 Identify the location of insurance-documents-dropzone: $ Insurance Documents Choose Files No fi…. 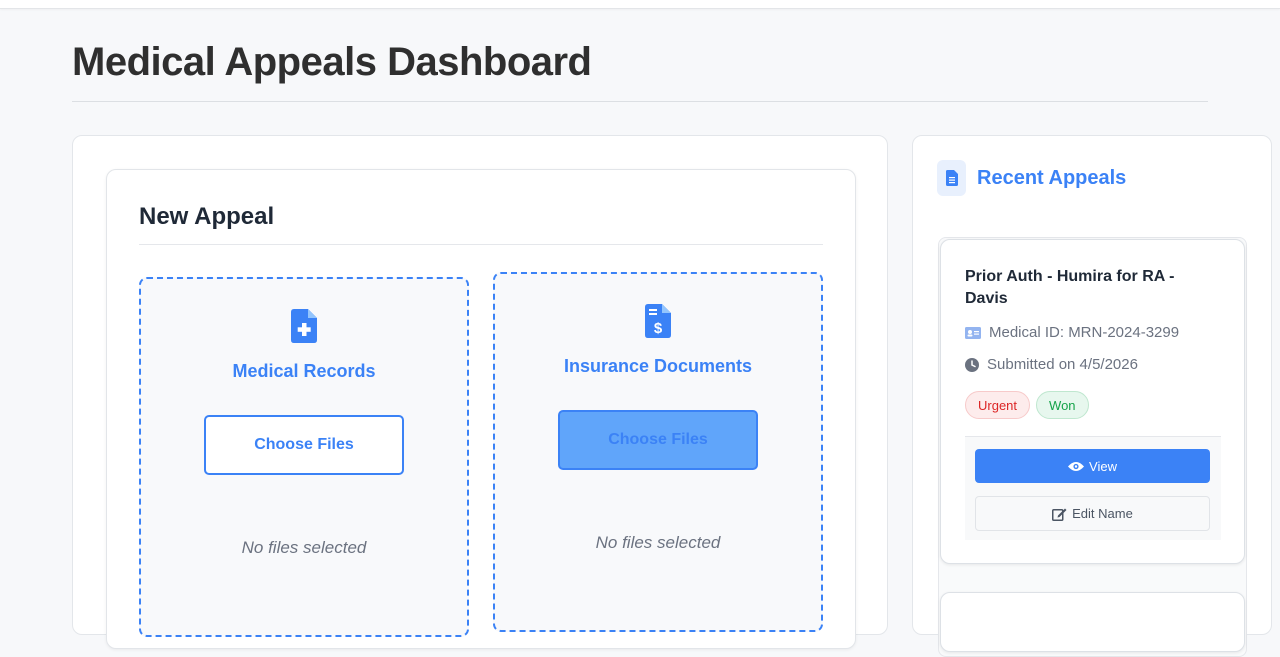
(658, 452).